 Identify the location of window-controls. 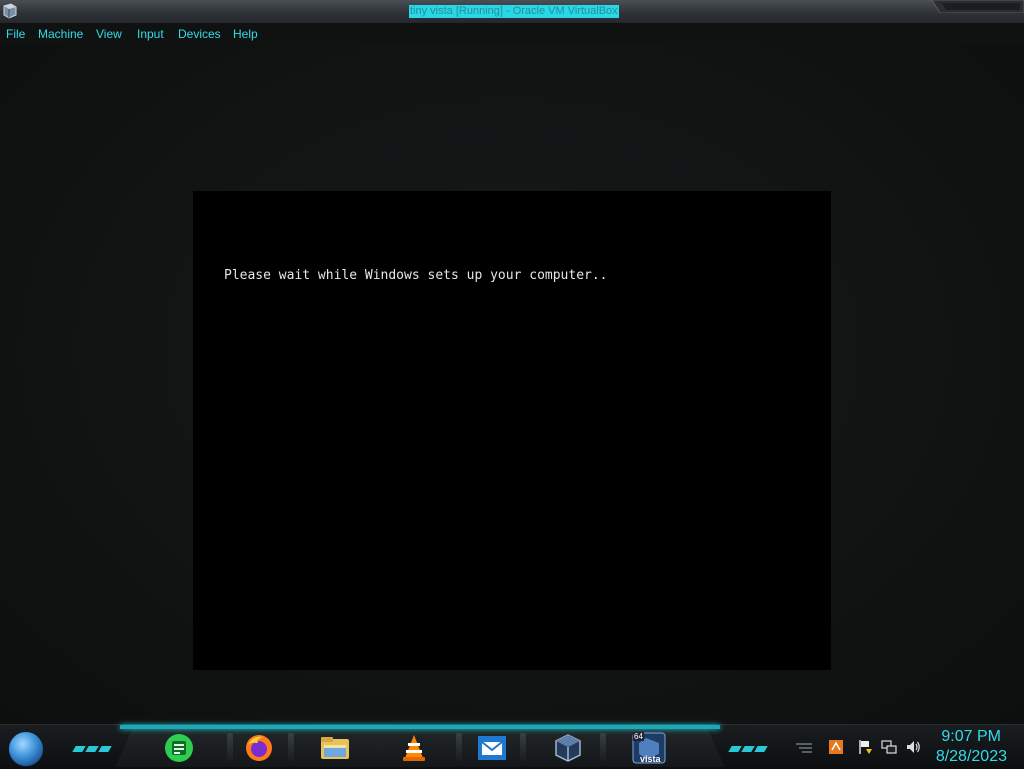
(976, 6).